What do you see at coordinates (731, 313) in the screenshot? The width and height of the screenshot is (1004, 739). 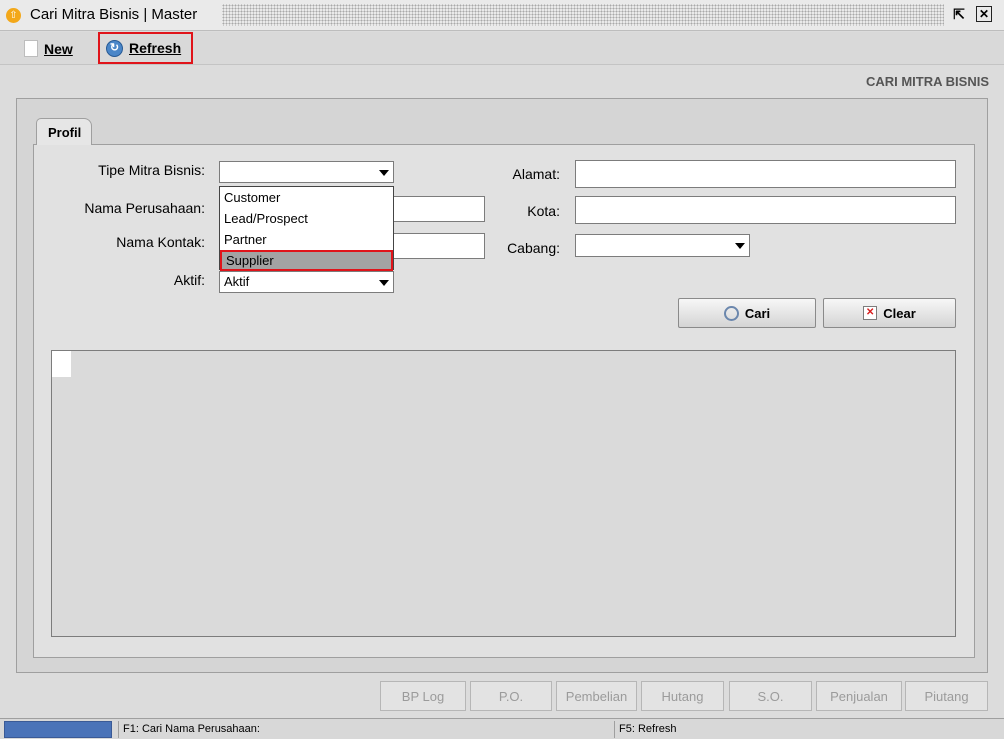 I see `search-icon` at bounding box center [731, 313].